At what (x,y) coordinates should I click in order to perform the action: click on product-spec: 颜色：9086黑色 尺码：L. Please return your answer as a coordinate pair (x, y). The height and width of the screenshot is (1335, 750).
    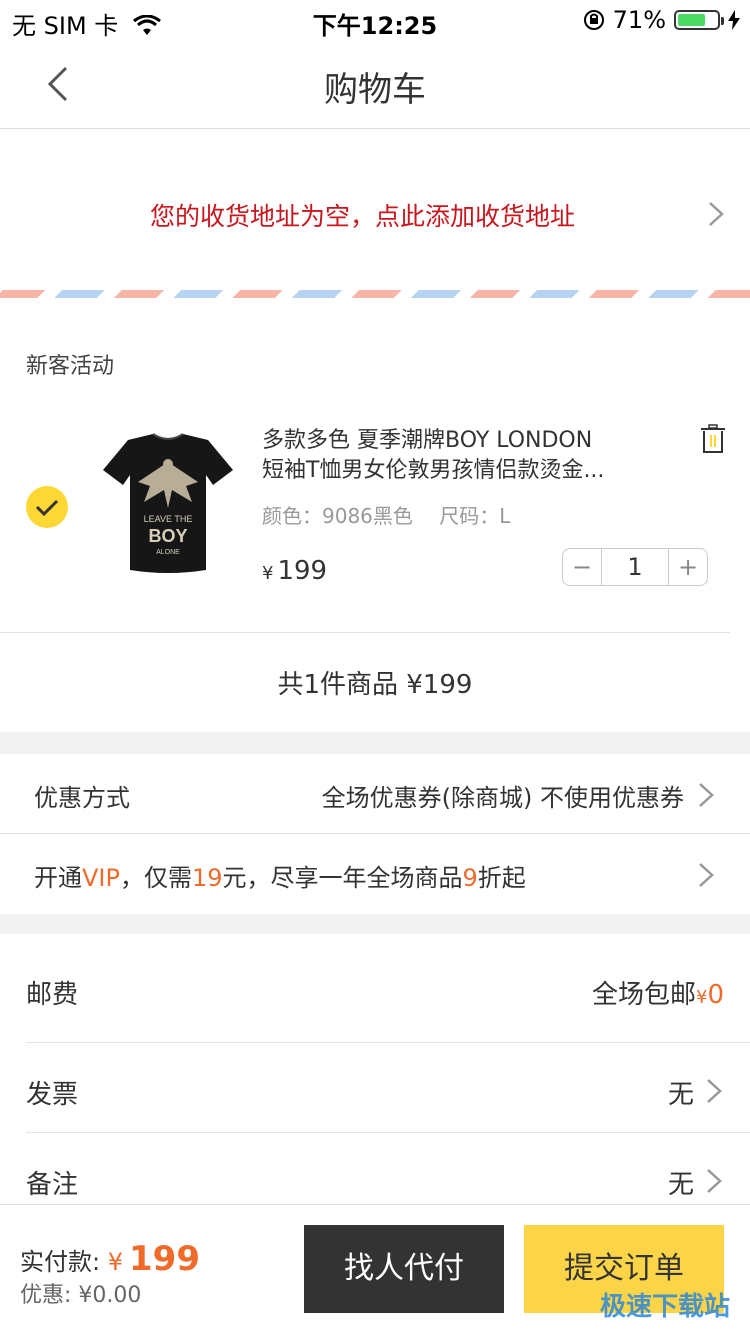
    Looking at the image, I should click on (386, 514).